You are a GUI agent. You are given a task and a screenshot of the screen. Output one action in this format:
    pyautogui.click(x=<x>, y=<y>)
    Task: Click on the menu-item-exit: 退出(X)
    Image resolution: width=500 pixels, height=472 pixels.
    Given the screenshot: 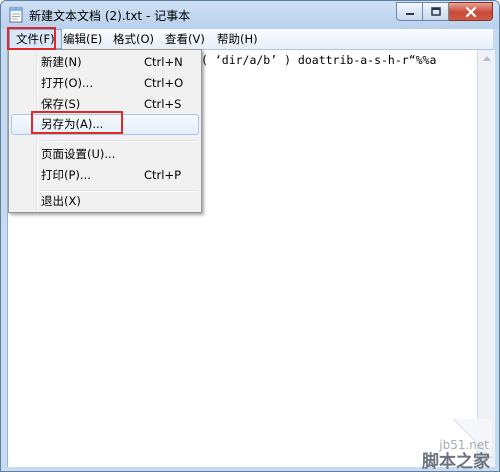 What is the action you would take?
    pyautogui.click(x=105, y=201)
    